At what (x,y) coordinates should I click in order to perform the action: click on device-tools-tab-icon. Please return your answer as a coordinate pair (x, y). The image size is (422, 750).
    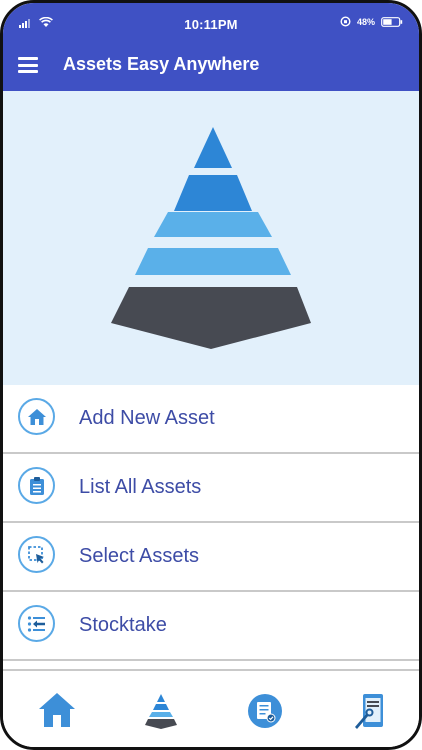
    Looking at the image, I should click on (369, 711).